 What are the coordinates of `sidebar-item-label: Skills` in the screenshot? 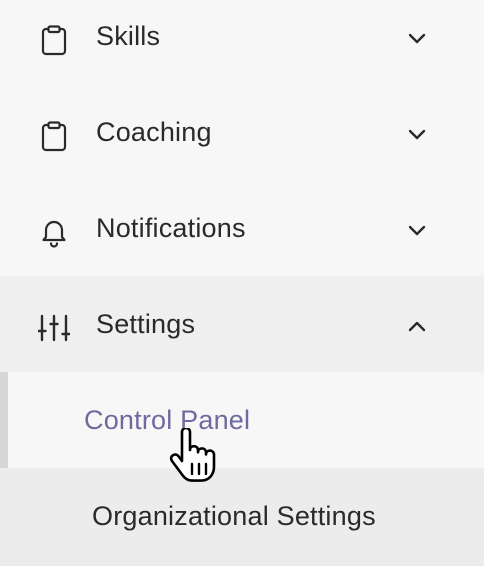 It's located at (128, 36).